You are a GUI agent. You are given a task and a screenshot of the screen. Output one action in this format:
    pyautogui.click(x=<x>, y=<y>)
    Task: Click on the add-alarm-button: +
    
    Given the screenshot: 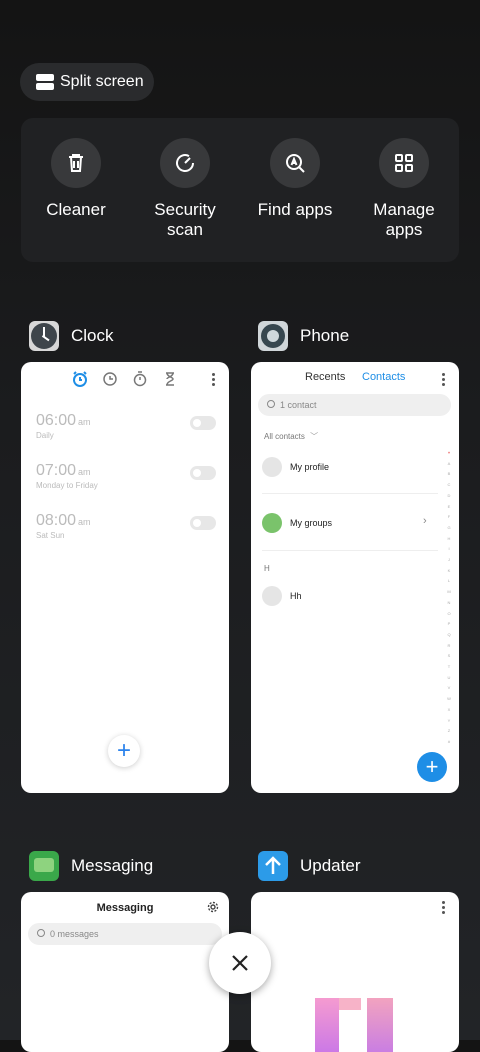 What is the action you would take?
    pyautogui.click(x=124, y=751)
    